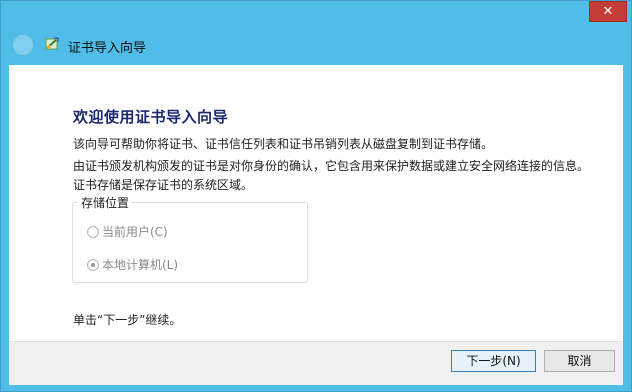 This screenshot has width=632, height=392. What do you see at coordinates (135, 232) in the screenshot?
I see `current-user-label: 当前用户(C)` at bounding box center [135, 232].